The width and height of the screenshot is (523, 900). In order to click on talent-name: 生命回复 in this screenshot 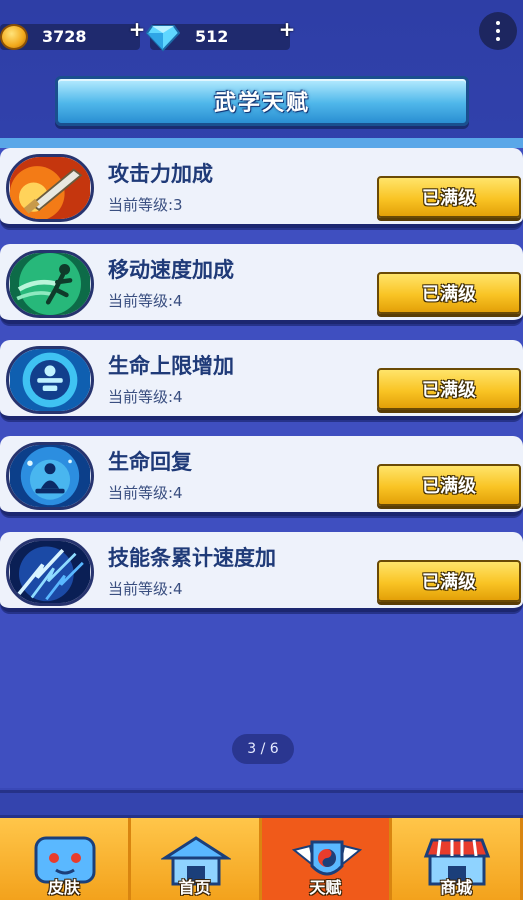, I will do `click(150, 462)`.